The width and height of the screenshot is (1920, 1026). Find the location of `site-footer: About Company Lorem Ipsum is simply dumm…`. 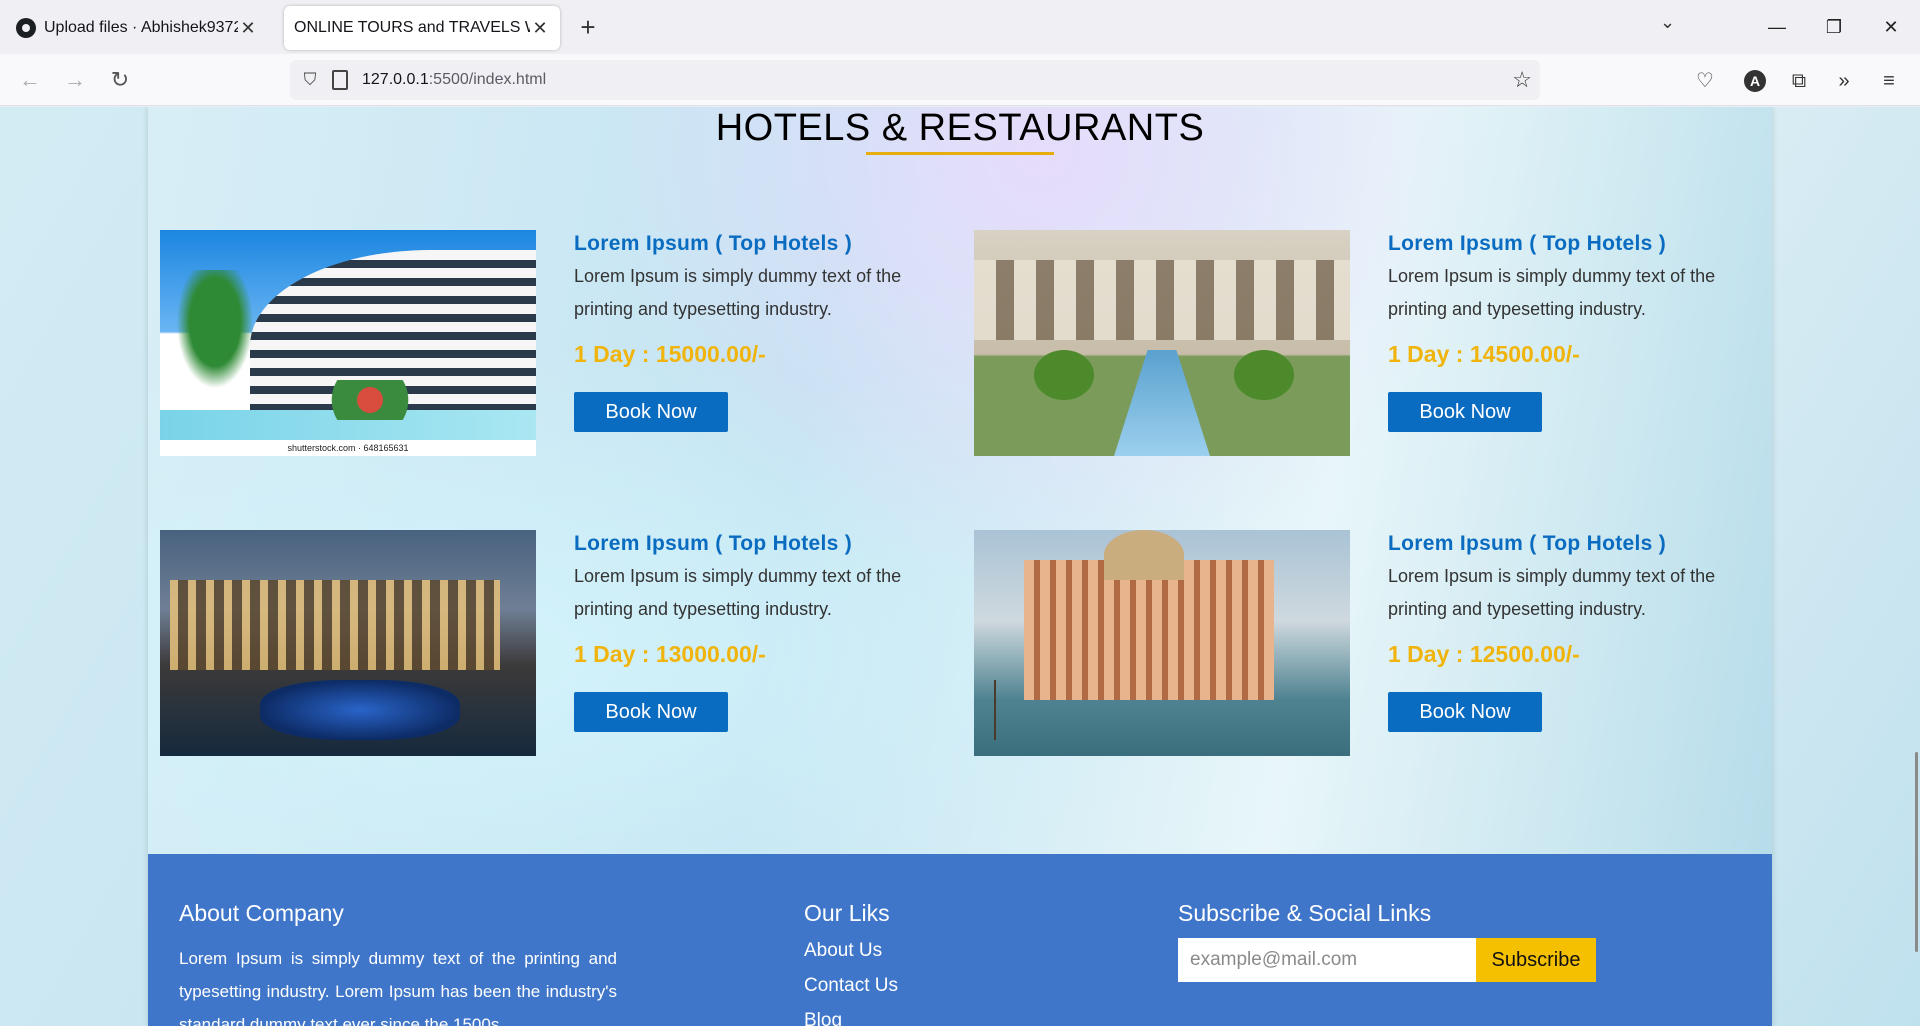

site-footer: About Company Lorem Ipsum is simply dumm… is located at coordinates (960, 940).